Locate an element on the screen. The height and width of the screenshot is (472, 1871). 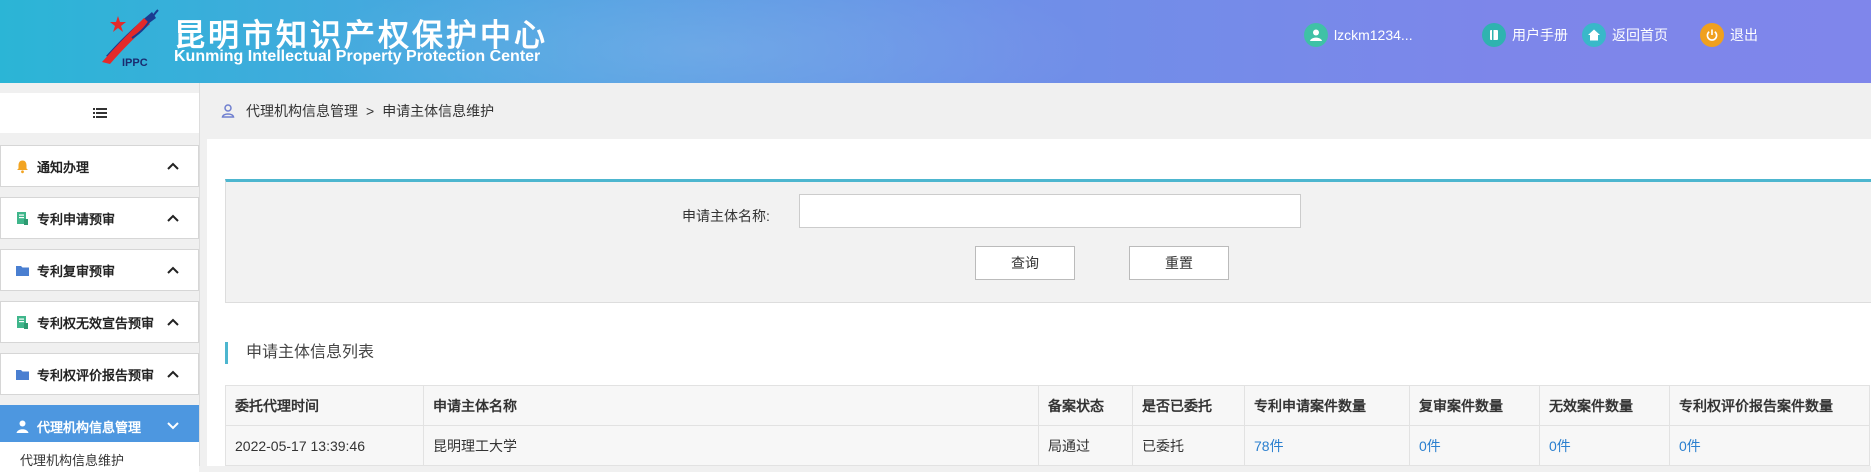
return-home-link: 返回首页 is located at coordinates (1625, 35).